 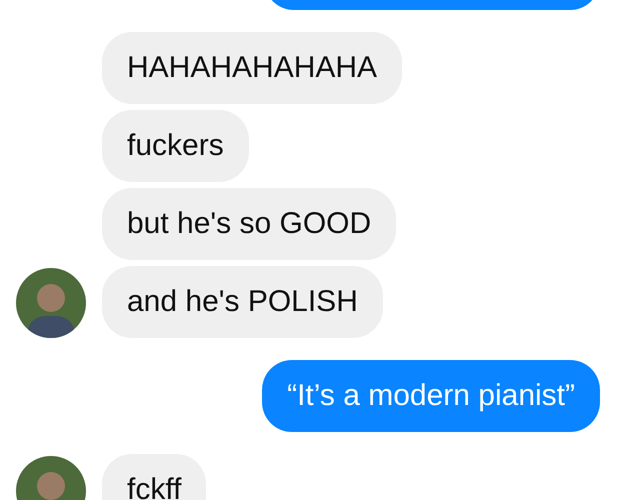 What do you see at coordinates (175, 146) in the screenshot?
I see `message-bubble: fuckers` at bounding box center [175, 146].